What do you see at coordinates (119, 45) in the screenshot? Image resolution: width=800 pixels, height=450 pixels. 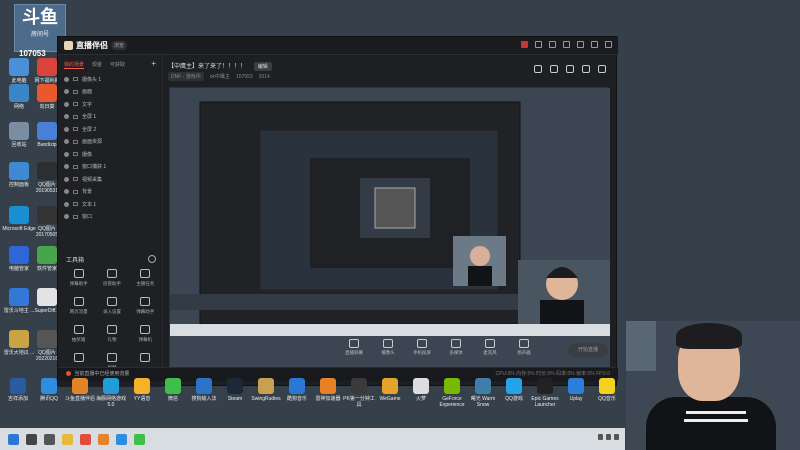 I see `brand-pill: 浏览` at bounding box center [119, 45].